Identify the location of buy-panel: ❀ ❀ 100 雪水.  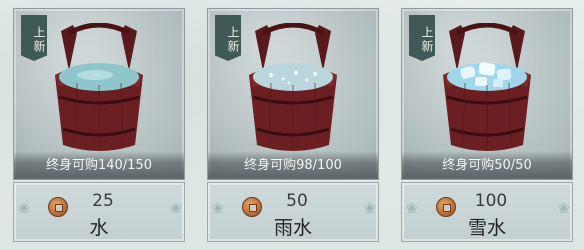
(487, 212).